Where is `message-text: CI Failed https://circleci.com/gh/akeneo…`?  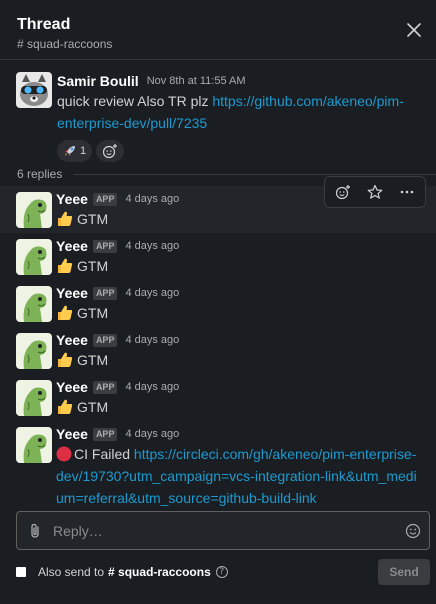 message-text: CI Failed https://circleci.com/gh/akeneo… is located at coordinates (246, 476).